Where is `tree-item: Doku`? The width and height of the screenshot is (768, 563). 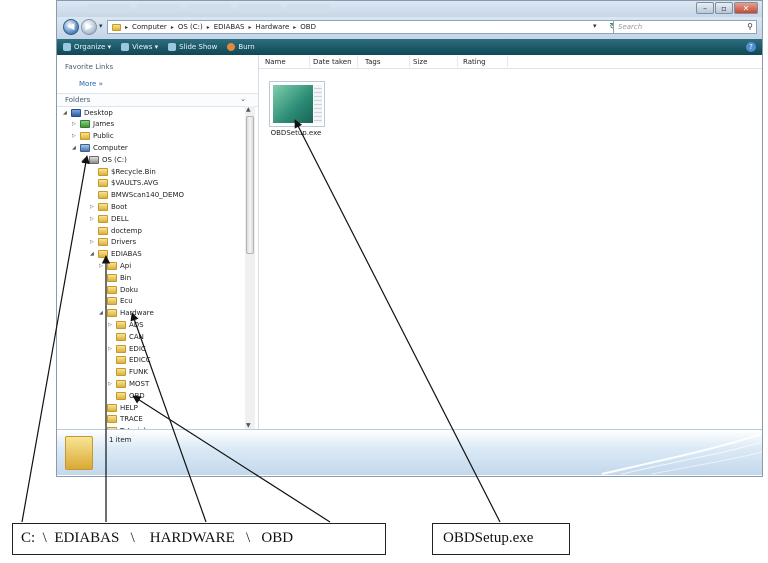 tree-item: Doku is located at coordinates (118, 289).